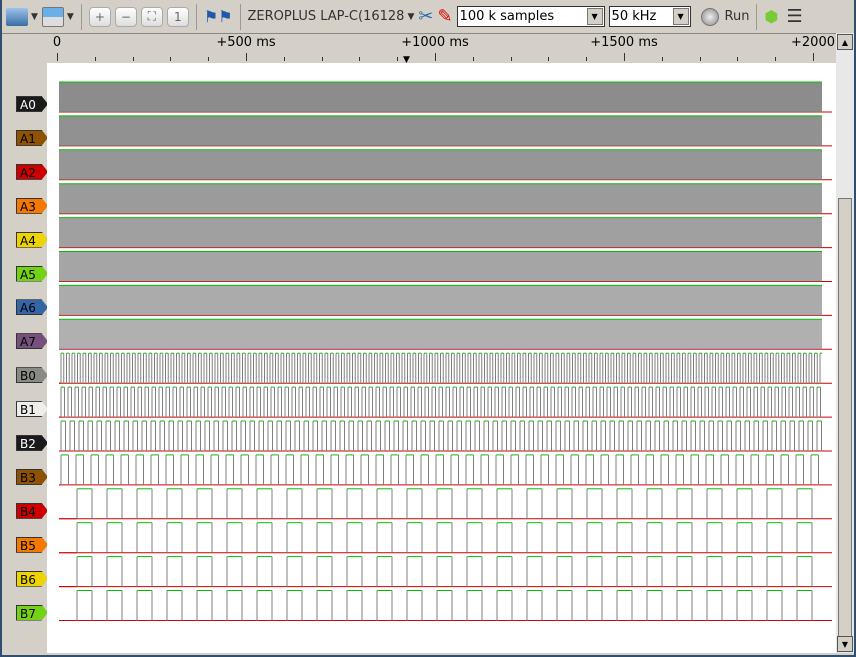 The height and width of the screenshot is (657, 856). I want to click on probe-config-button: ✎, so click(444, 17).